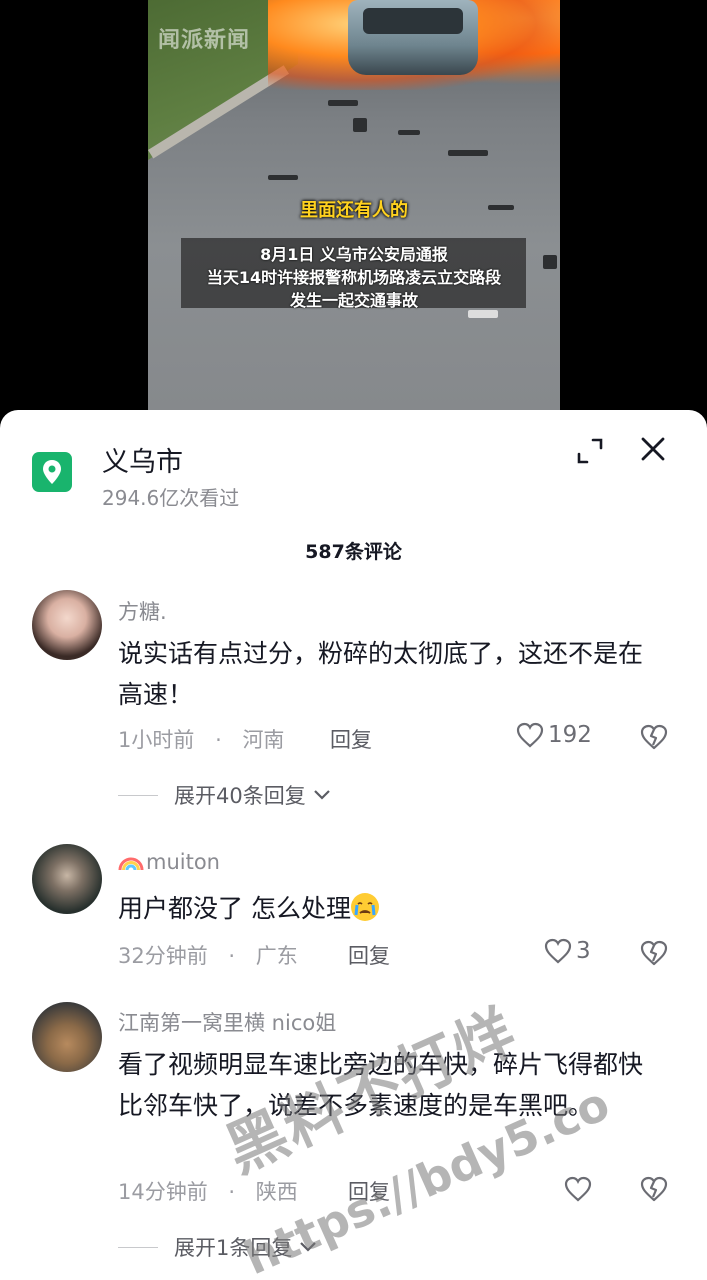 This screenshot has height=1280, width=707. I want to click on rainbow-emoji-icon, so click(131, 864).